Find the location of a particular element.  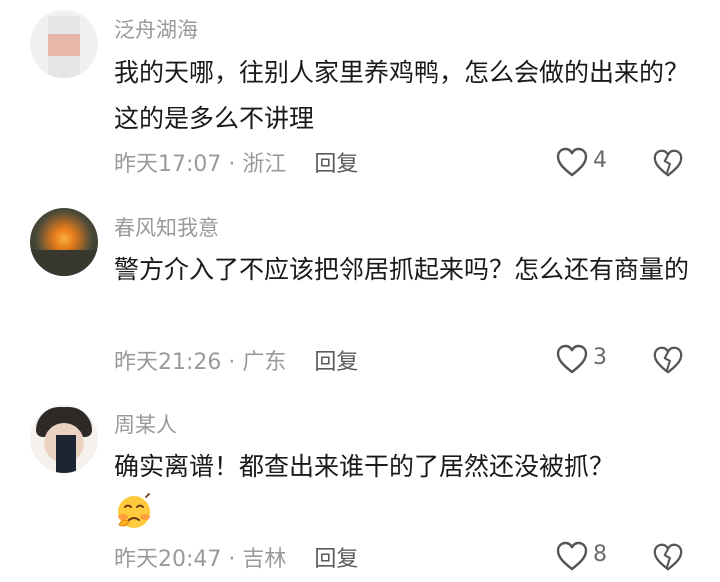

like-button: 3 is located at coordinates (590, 360).